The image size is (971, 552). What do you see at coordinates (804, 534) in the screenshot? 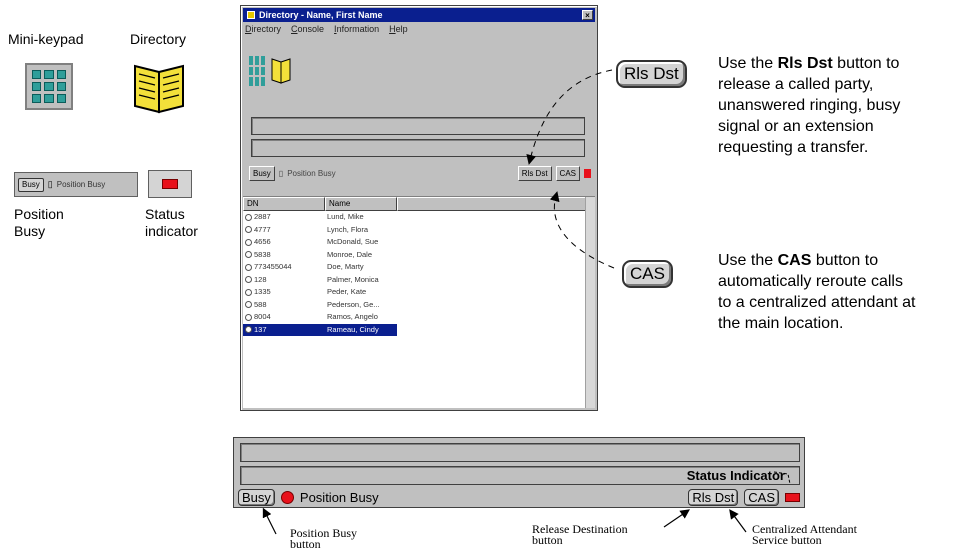
I see `centralized-attendant-callout: Centralized Attendant Service button` at bounding box center [804, 534].